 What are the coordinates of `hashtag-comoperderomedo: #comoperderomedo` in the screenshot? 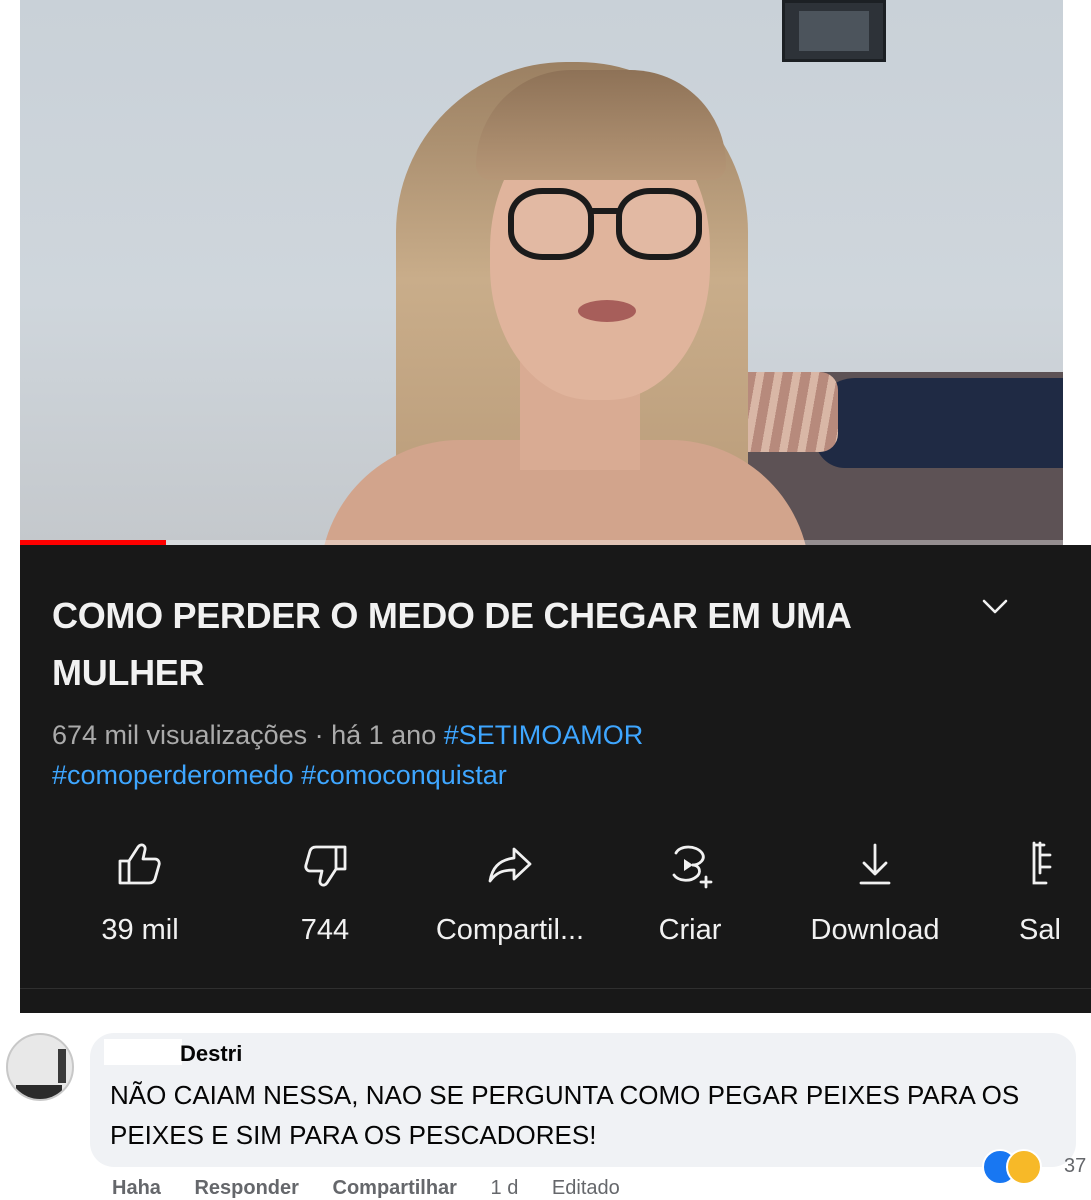 It's located at (173, 775).